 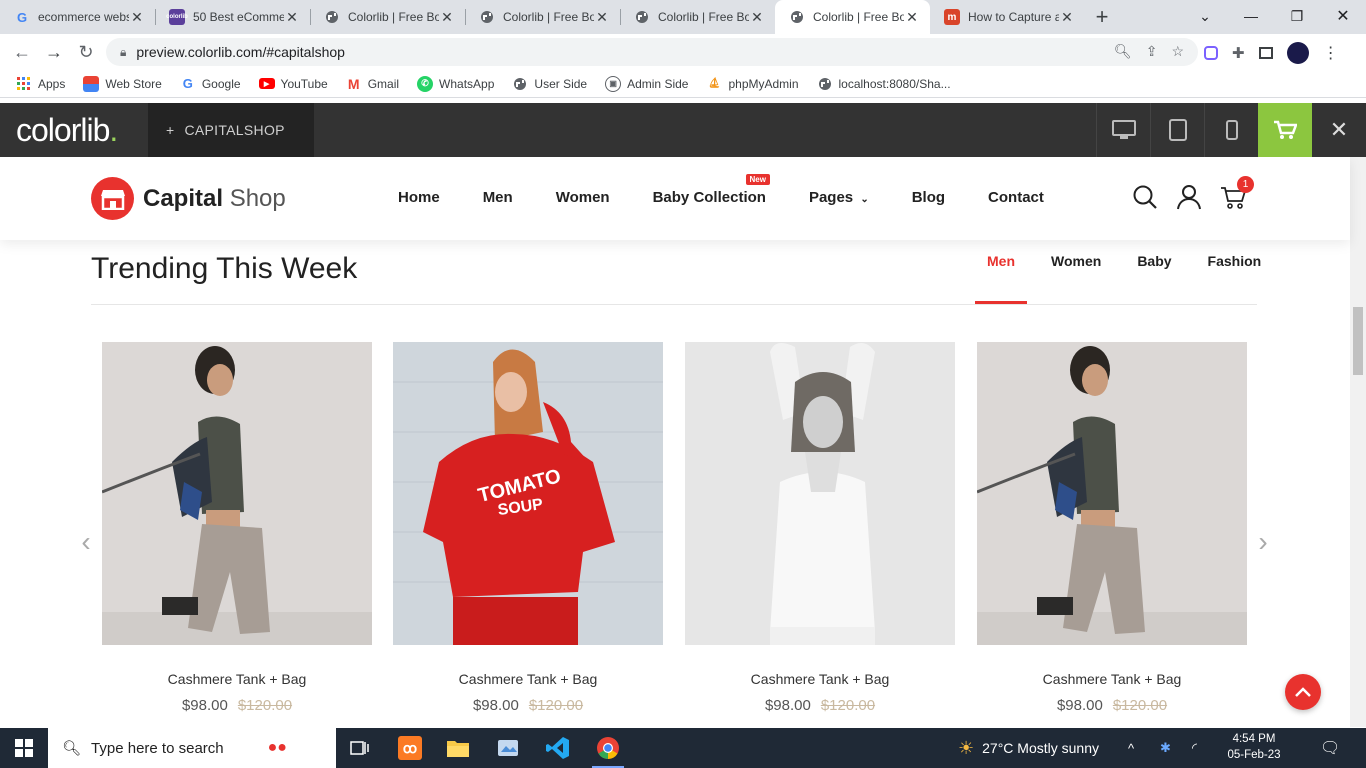 I want to click on page-scrollbar, so click(x=1358, y=442).